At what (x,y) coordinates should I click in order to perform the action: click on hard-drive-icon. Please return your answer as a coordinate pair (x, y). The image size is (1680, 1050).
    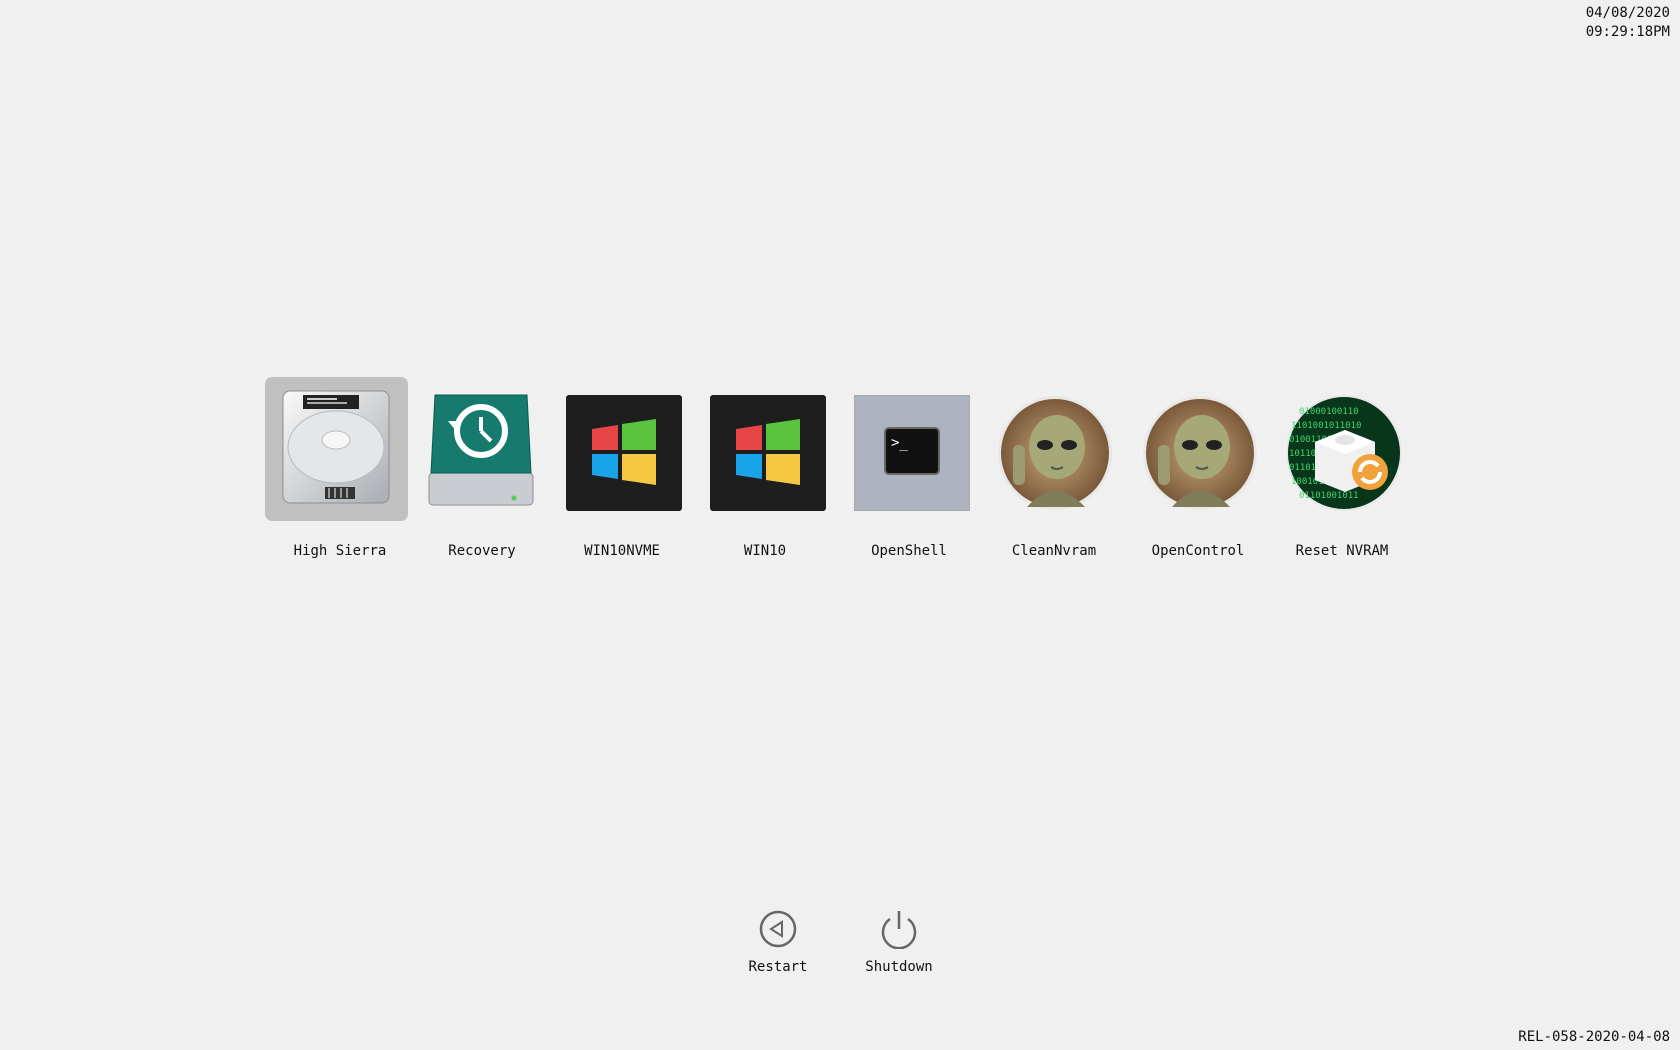
    Looking at the image, I should click on (336, 447).